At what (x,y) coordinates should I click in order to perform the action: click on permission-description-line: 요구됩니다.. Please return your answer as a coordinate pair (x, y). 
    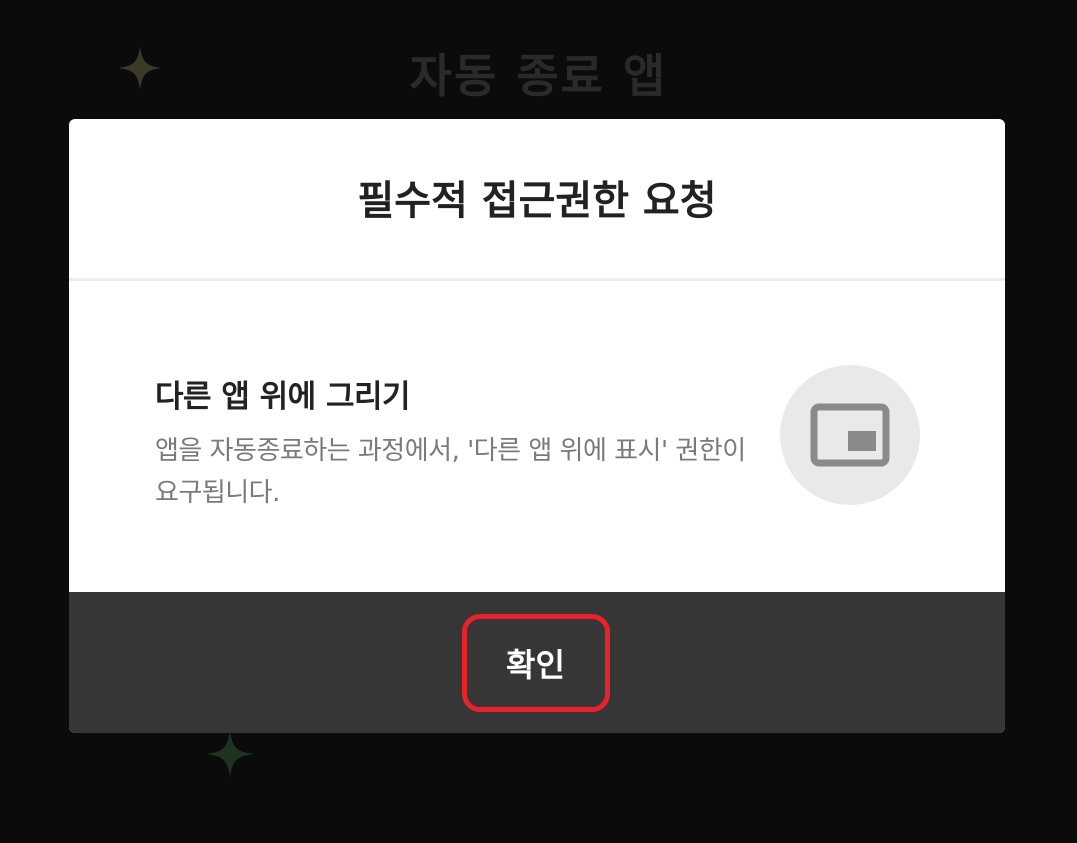
    Looking at the image, I should click on (217, 493).